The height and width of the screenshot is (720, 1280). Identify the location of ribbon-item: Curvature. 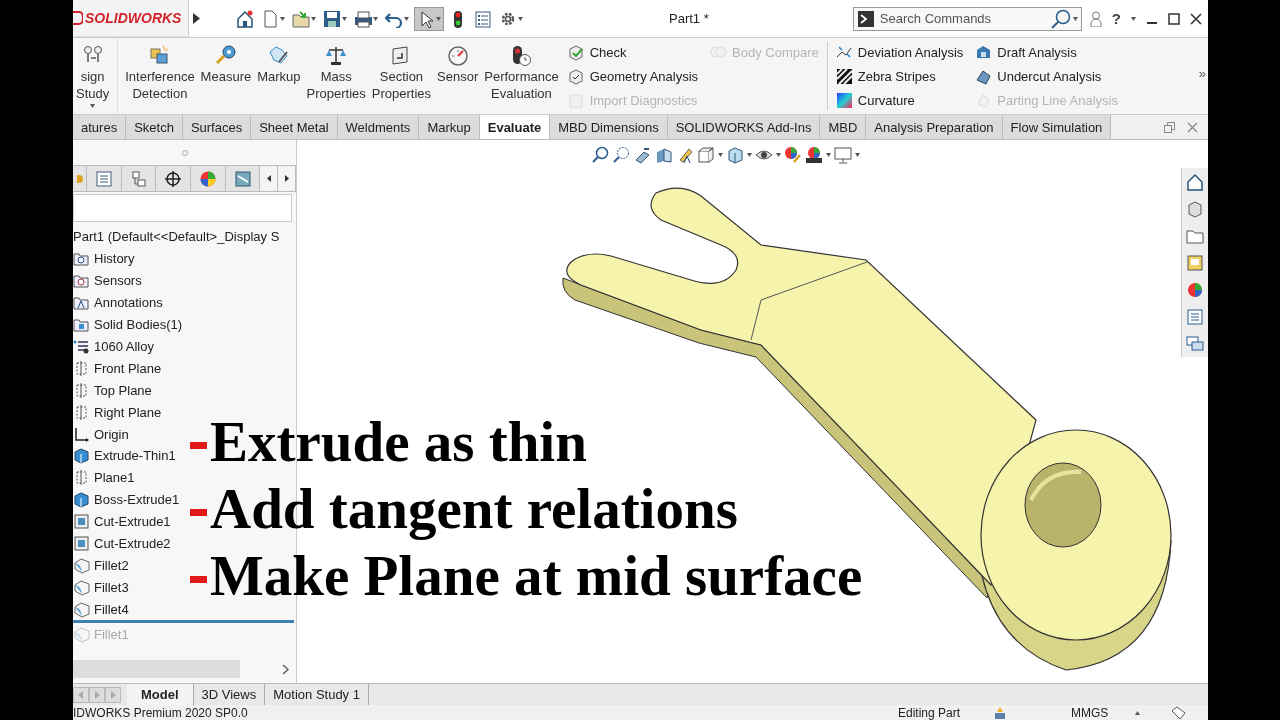
(899, 100).